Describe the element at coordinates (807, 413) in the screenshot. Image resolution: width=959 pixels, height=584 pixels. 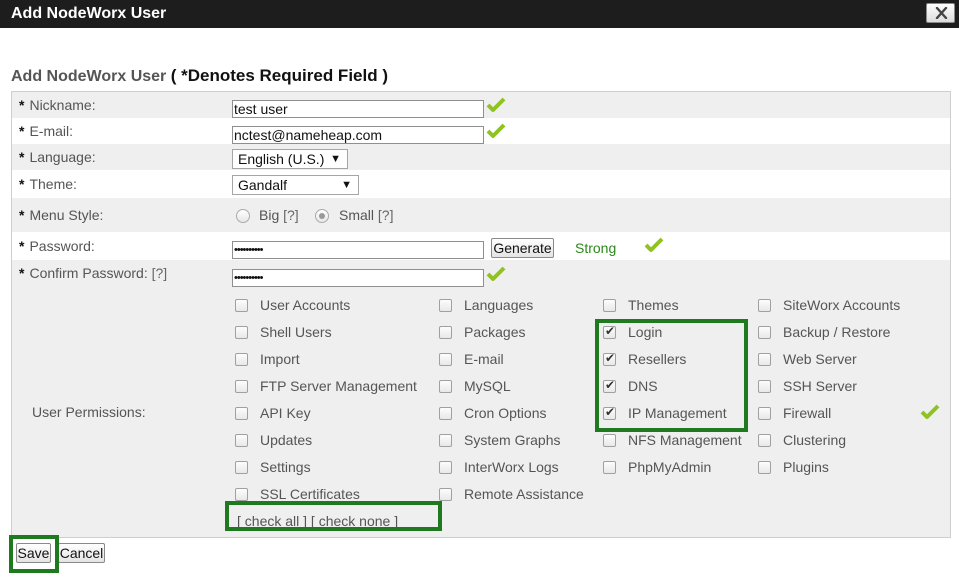
I see `perm-label: Firewall` at that location.